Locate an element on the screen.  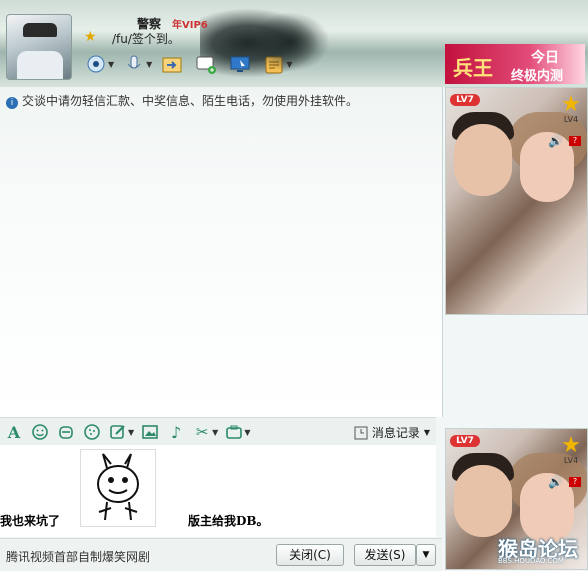
security-notice: i 交谈中请勿轻信汇款、中奖信息、陌生电话，勿使用外挂软件。 is located at coordinates (182, 100).